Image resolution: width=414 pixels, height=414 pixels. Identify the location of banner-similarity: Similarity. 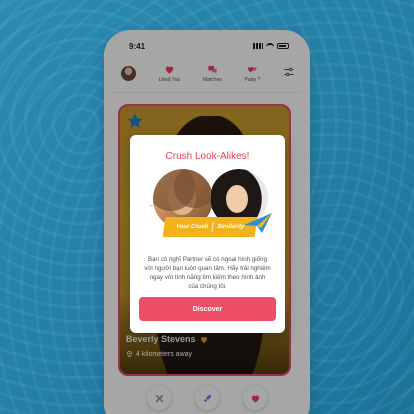
(230, 227).